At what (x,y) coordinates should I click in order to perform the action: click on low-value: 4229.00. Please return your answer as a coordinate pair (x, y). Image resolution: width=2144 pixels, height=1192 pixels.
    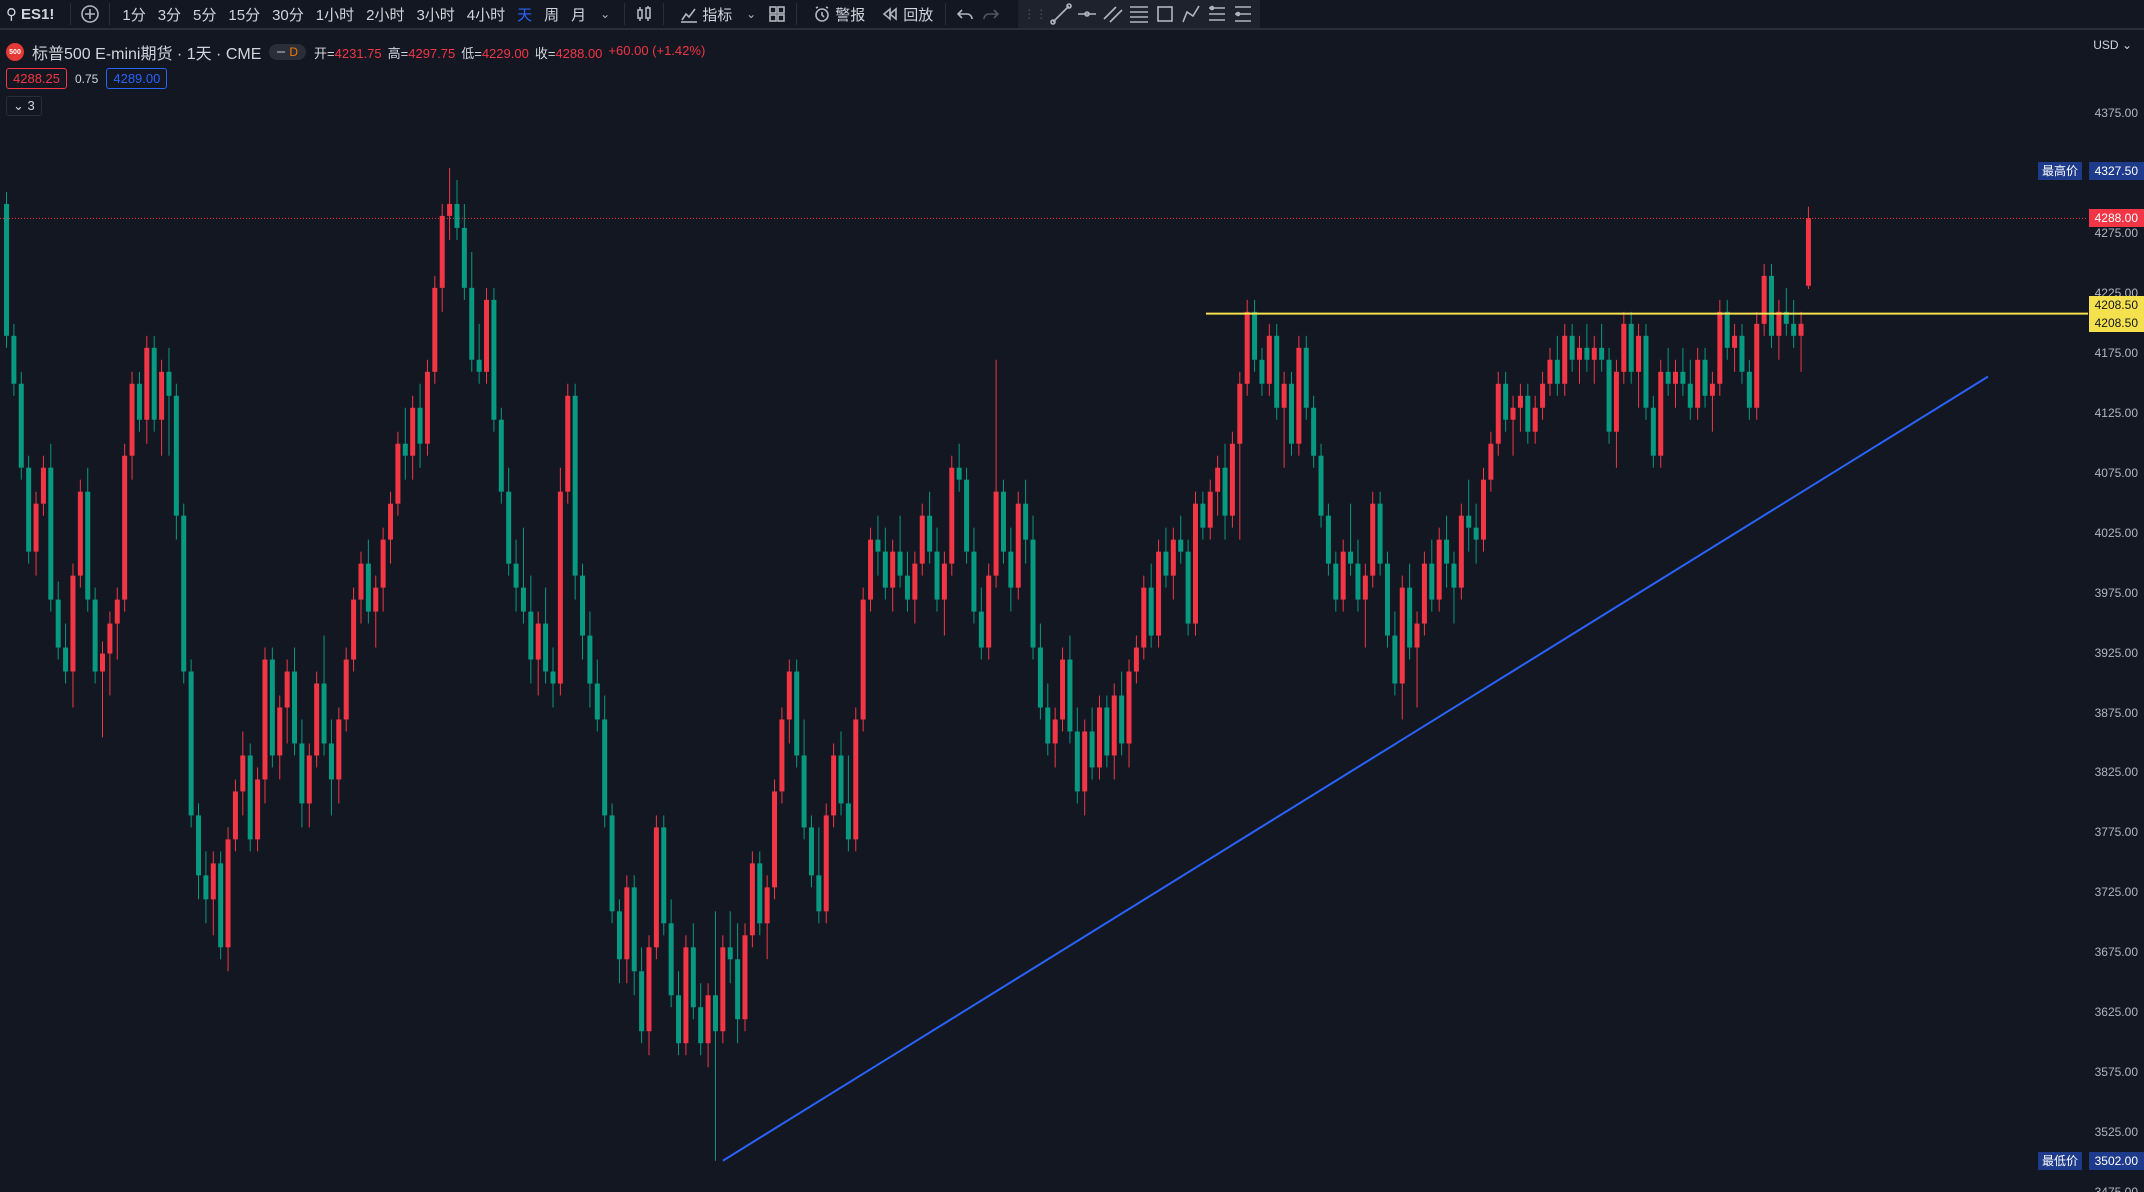
    Looking at the image, I should click on (505, 53).